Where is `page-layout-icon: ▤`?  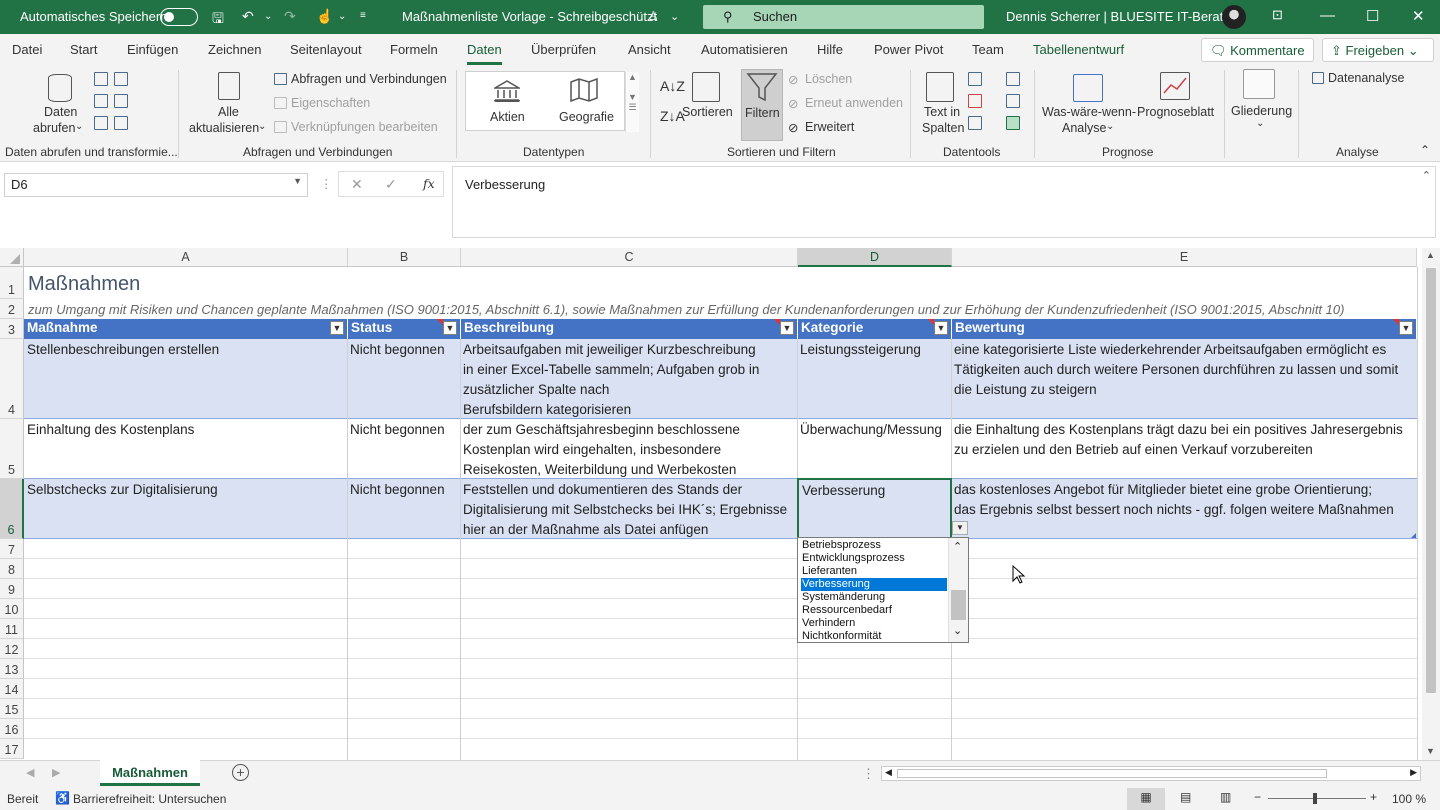
page-layout-icon: ▤ is located at coordinates (1185, 797).